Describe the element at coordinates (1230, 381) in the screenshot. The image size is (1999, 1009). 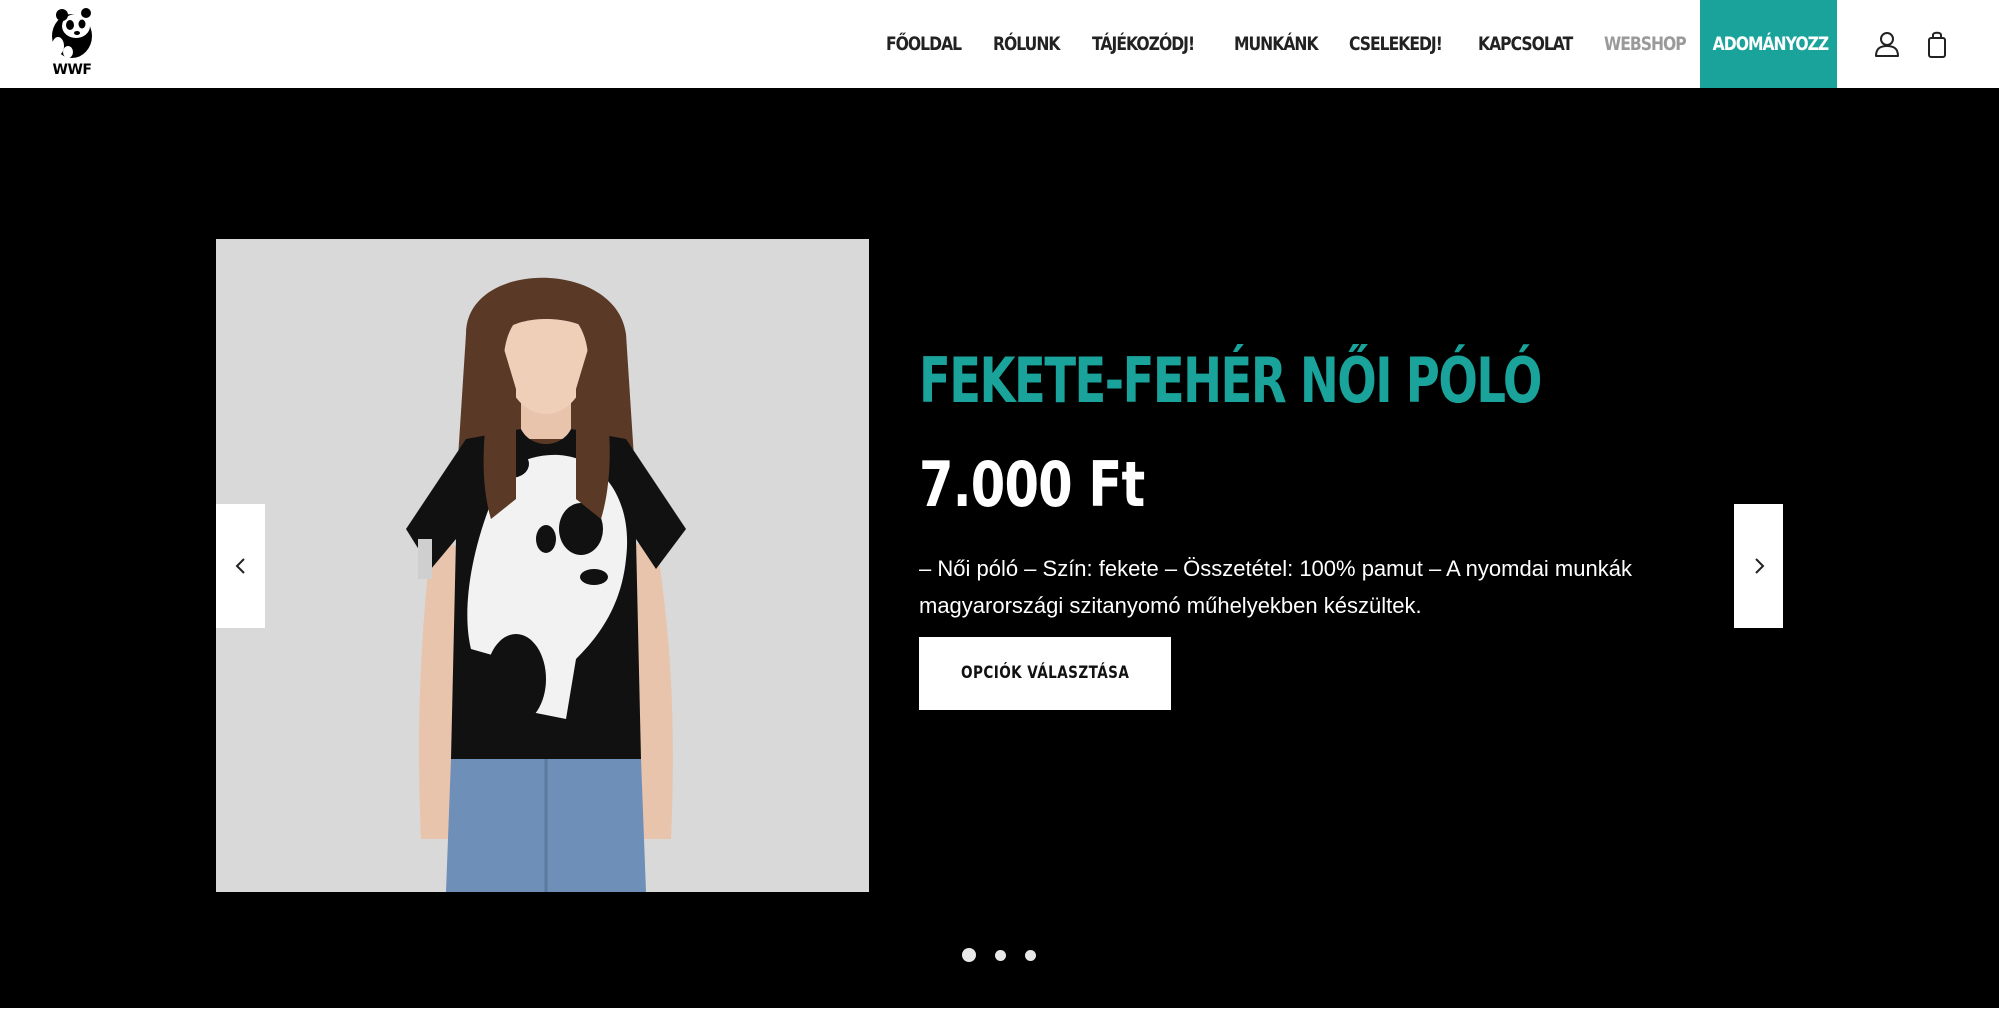
I see `product-title: FEKETE-FEHÉR NŐI PÓLÓ` at that location.